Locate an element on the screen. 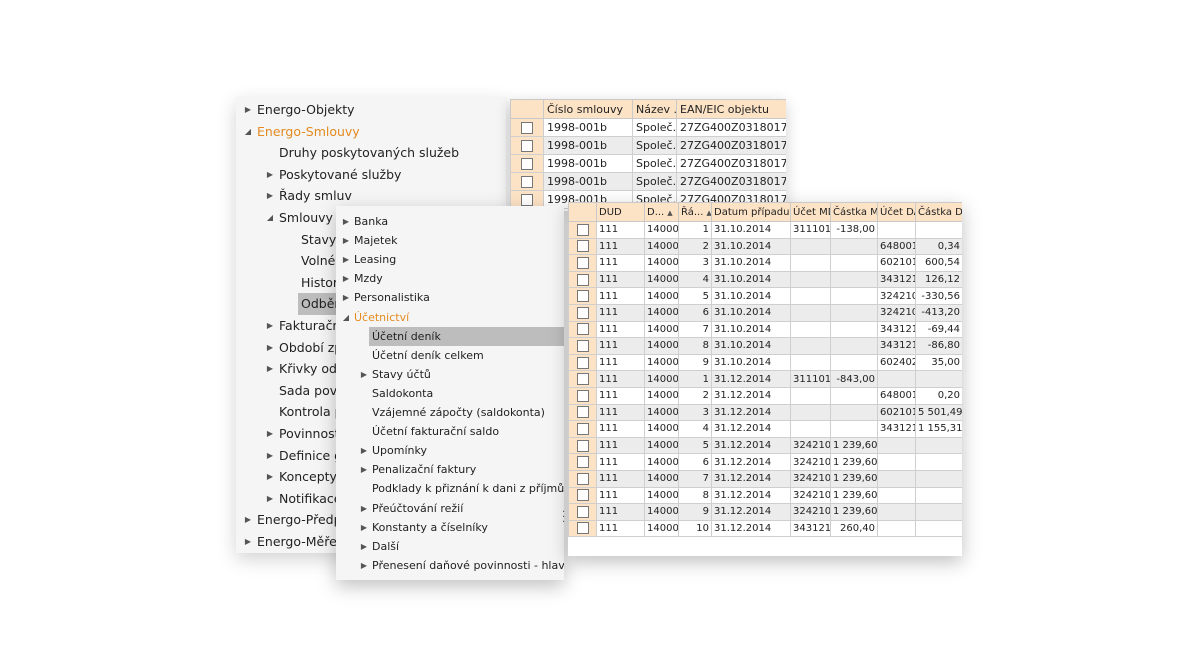 The image size is (1200, 661). select-all-column-header is located at coordinates (527, 109).